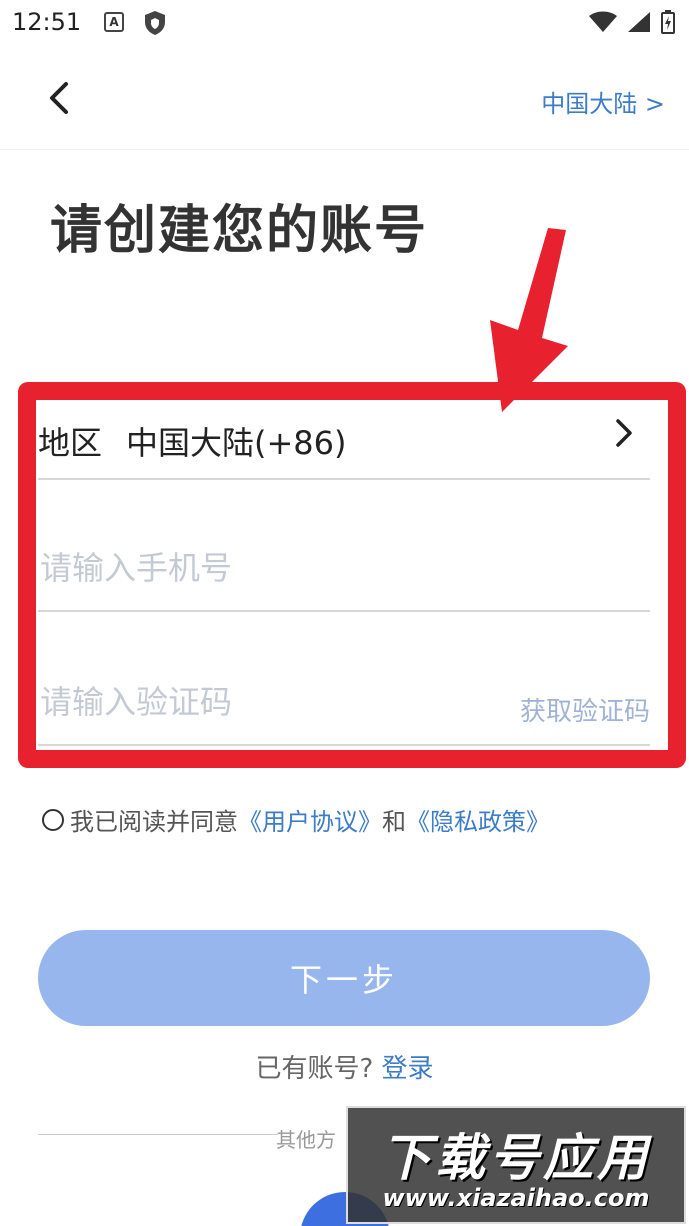  What do you see at coordinates (158, 1134) in the screenshot?
I see `other-methods-divider` at bounding box center [158, 1134].